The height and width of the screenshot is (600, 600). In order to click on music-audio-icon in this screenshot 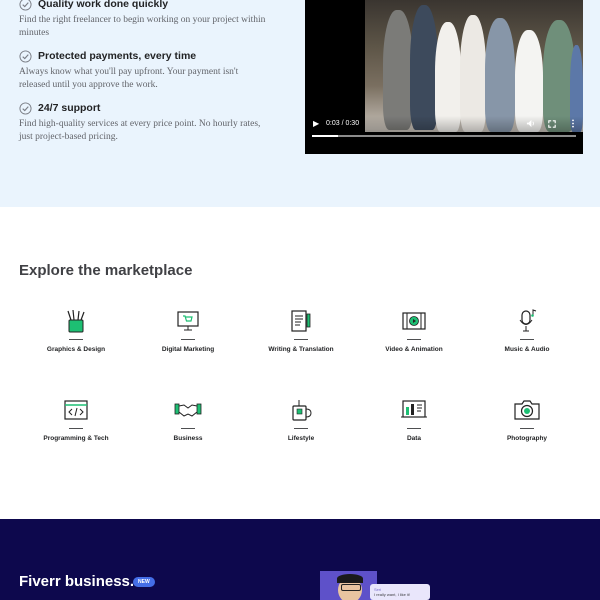, I will do `click(528, 320)`.